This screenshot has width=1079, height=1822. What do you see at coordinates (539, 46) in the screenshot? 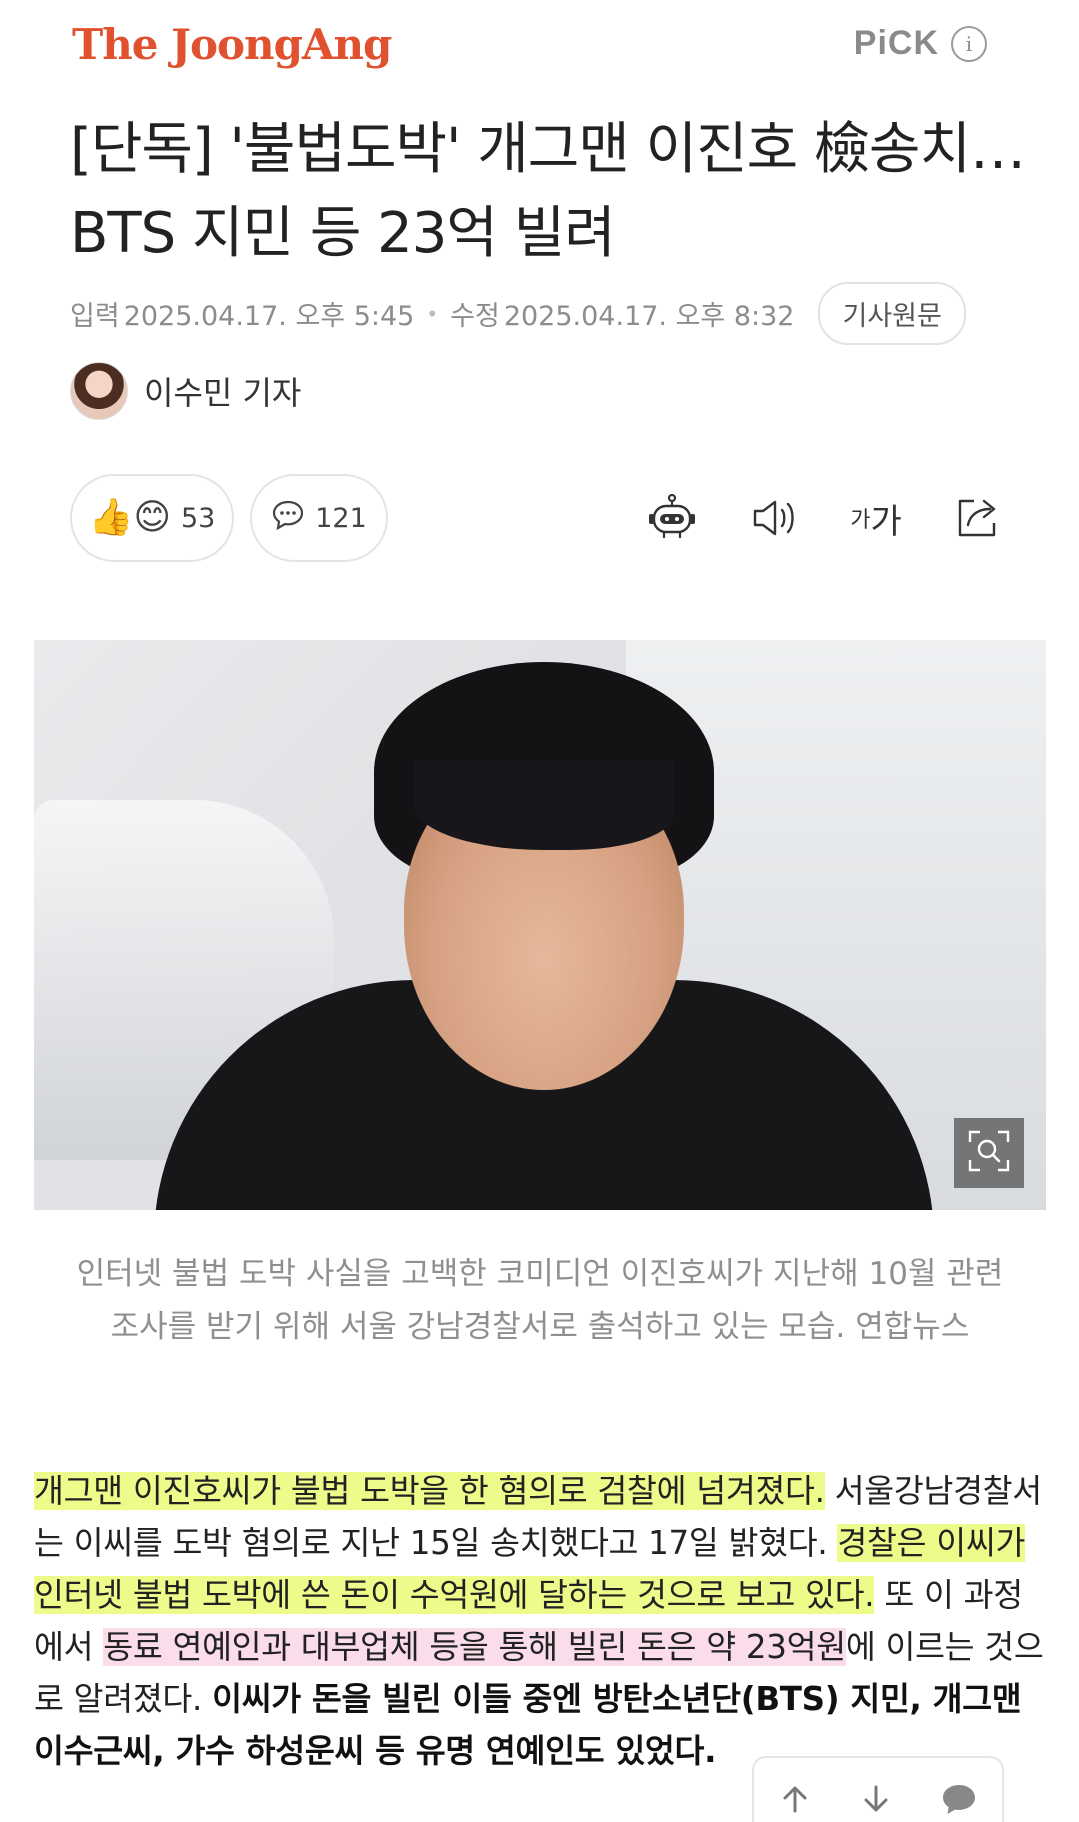
I see `app-header: The JoongAng PiCK i` at bounding box center [539, 46].